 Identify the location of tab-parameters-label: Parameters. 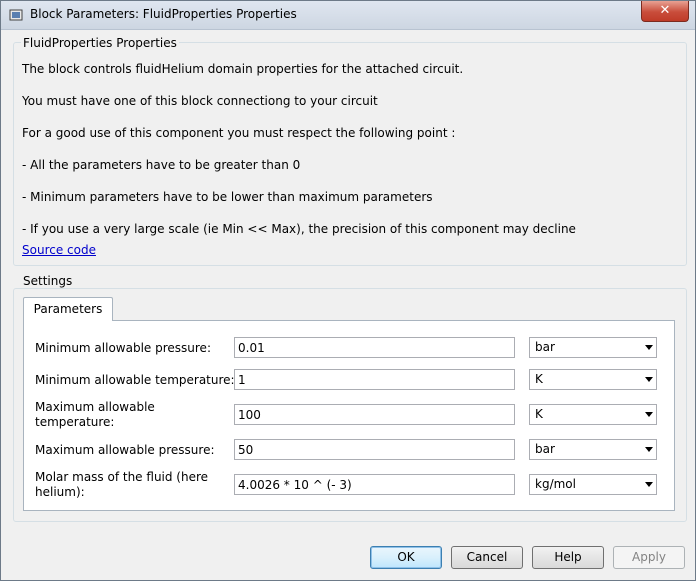
(68, 309).